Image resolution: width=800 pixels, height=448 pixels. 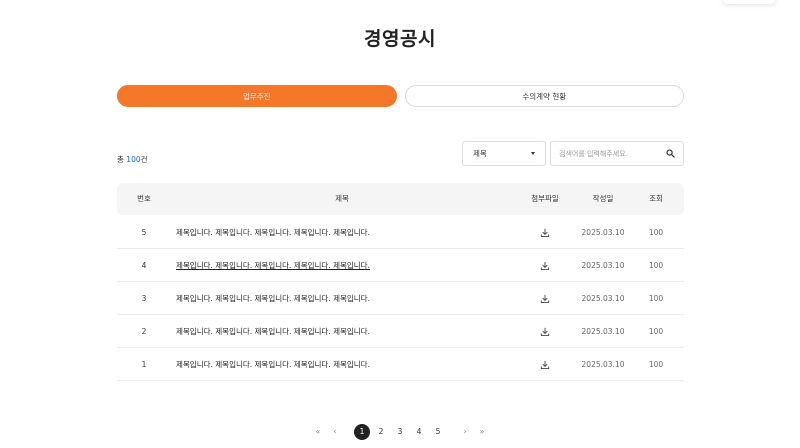 What do you see at coordinates (400, 96) in the screenshot?
I see `tab-bar: 업무추진 수의계약 현황` at bounding box center [400, 96].